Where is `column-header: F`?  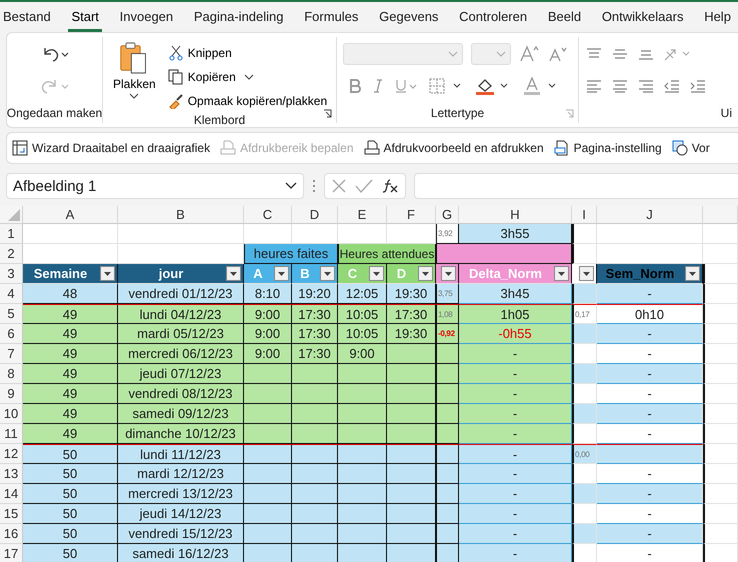
column-header: F is located at coordinates (411, 215).